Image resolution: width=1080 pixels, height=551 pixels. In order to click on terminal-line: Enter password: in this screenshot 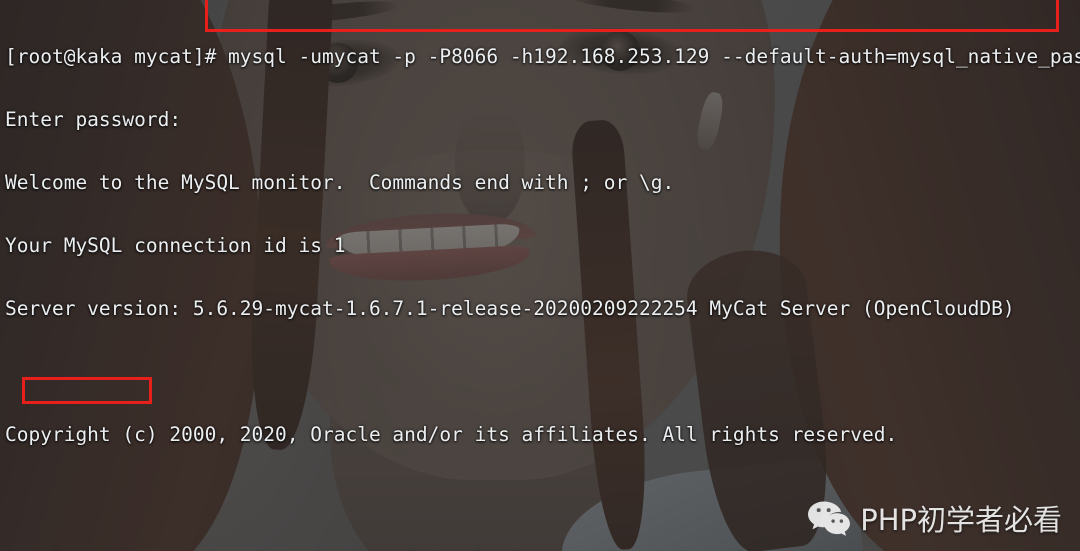, I will do `click(93, 119)`.